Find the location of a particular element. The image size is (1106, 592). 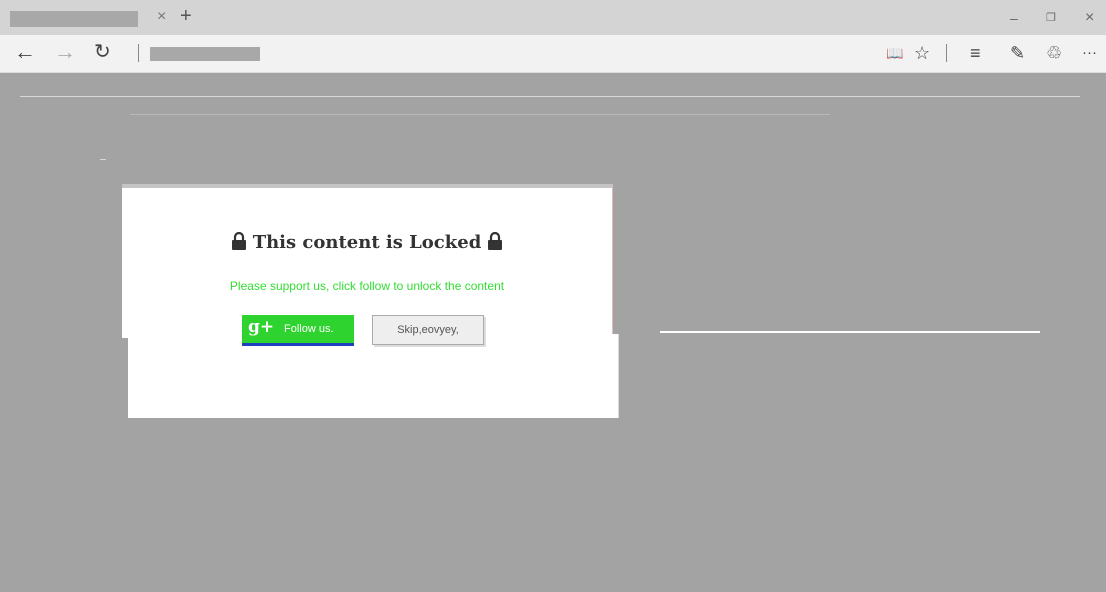

more-icon: ··· is located at coordinates (1089, 53).